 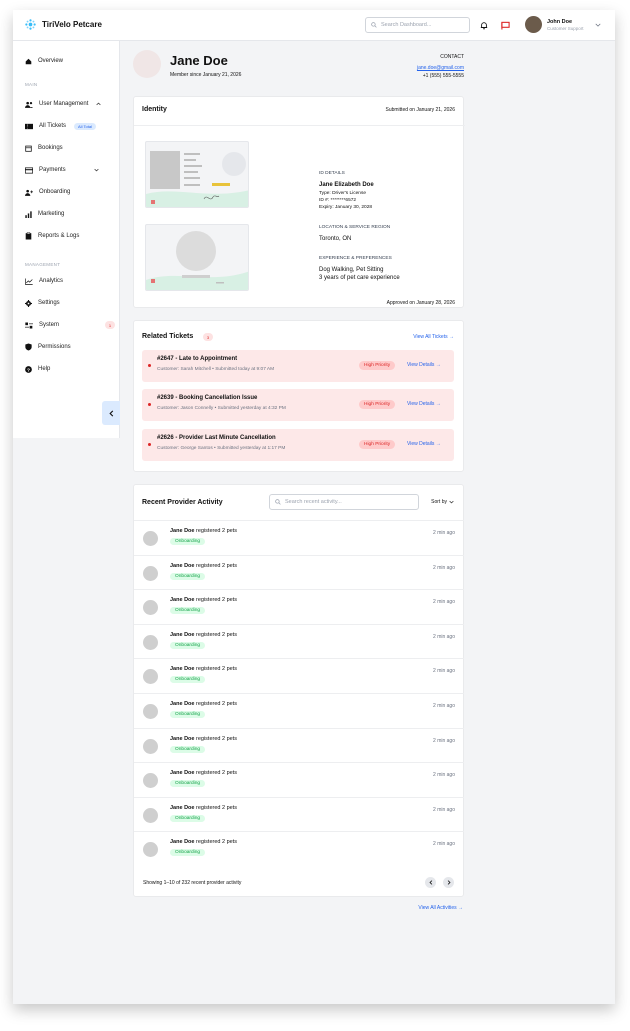 I want to click on related-tickets-count: 3, so click(x=208, y=337).